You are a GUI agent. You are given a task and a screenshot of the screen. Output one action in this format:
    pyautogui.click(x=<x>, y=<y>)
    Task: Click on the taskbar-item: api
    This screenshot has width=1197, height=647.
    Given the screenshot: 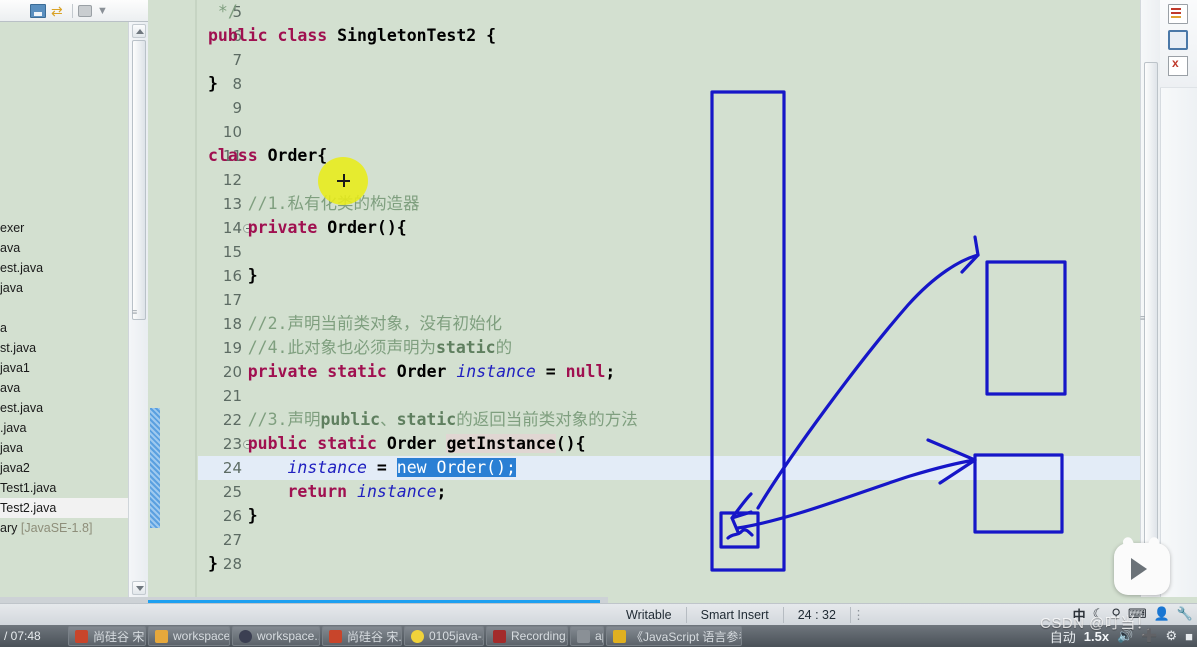 What is the action you would take?
    pyautogui.click(x=587, y=636)
    